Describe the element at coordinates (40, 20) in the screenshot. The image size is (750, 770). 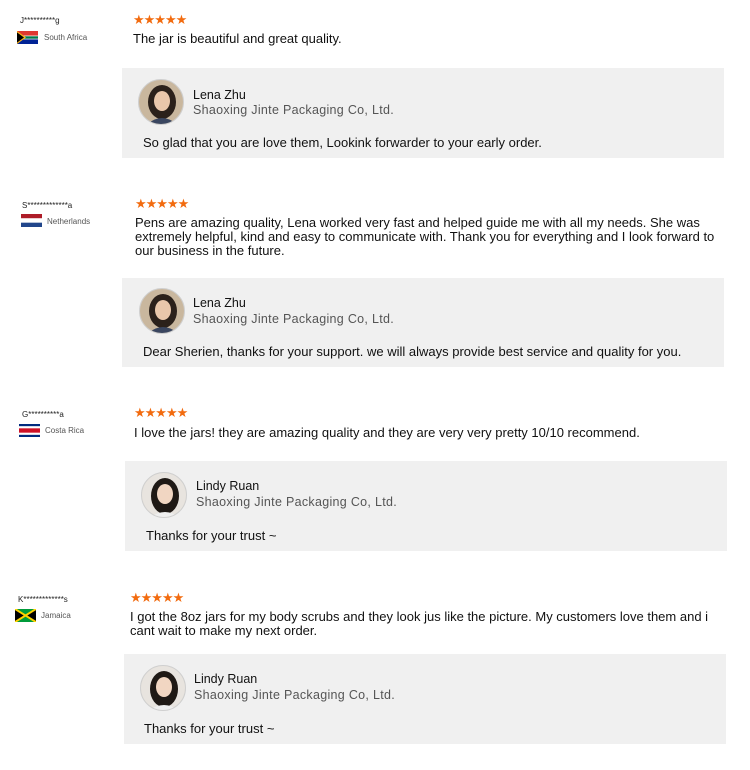
I see `buyer-name: J**********g` at that location.